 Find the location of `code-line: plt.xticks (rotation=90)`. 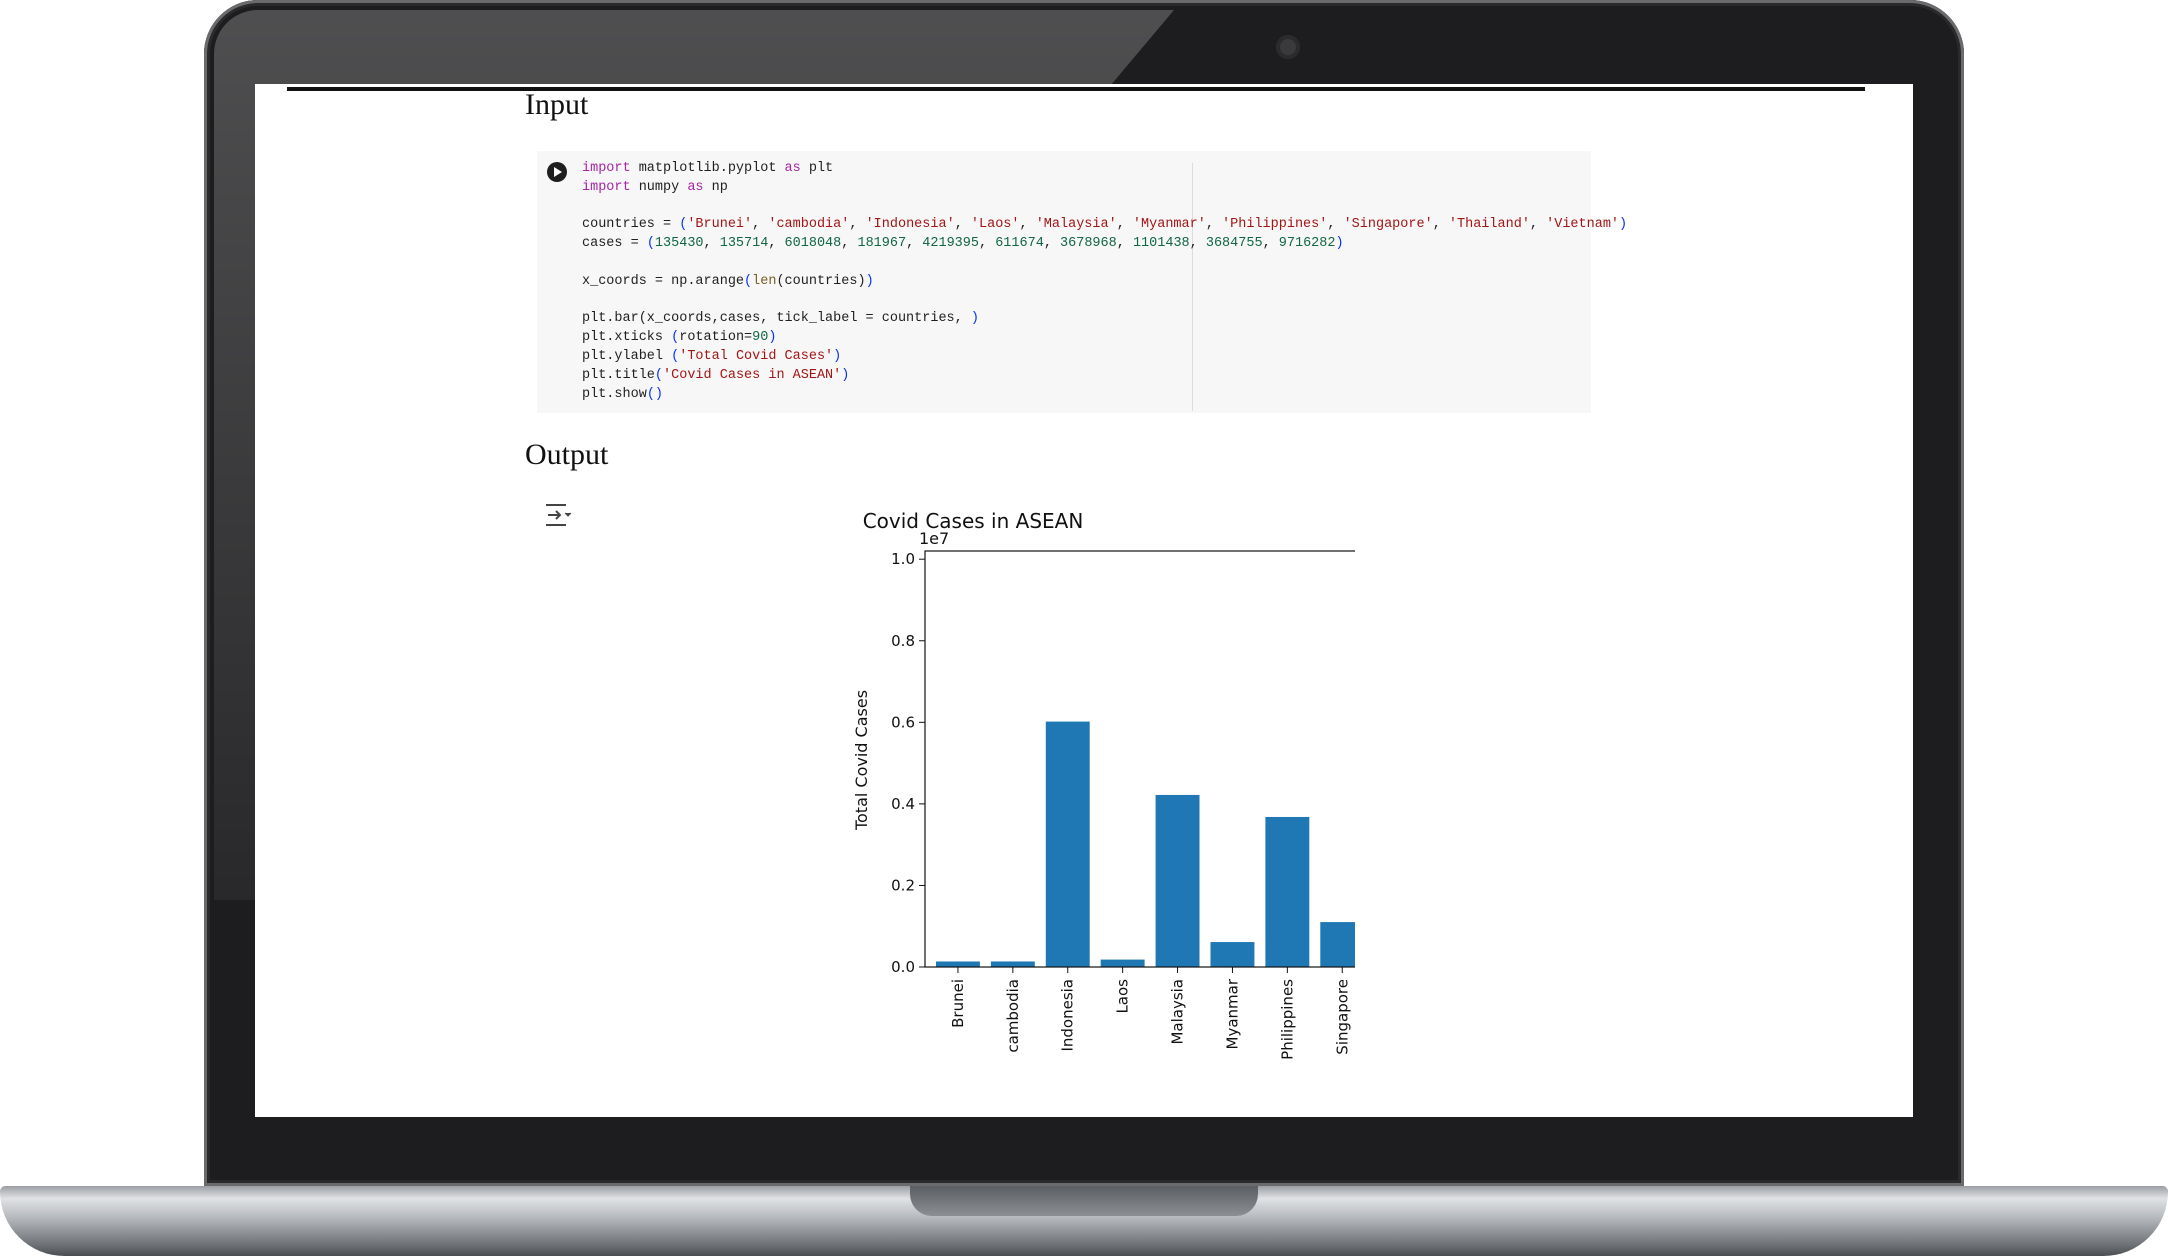

code-line: plt.xticks (rotation=90) is located at coordinates (1104, 338).